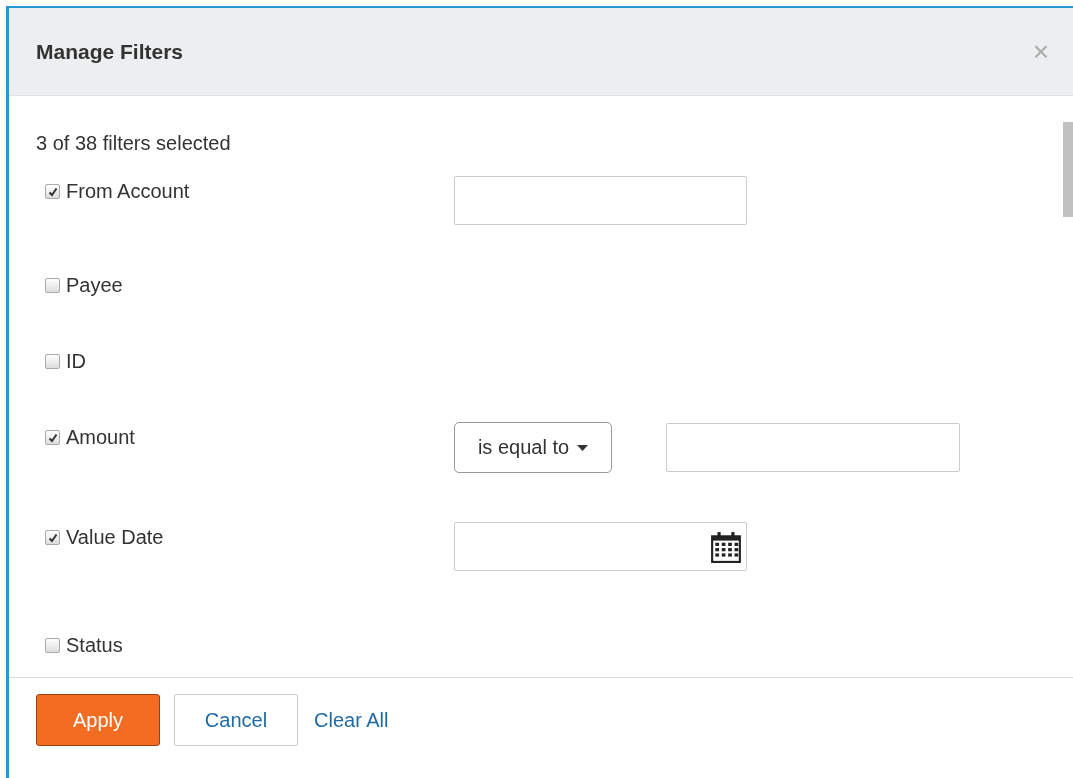 This screenshot has height=778, width=1073. What do you see at coordinates (583, 447) in the screenshot?
I see `caret-icon` at bounding box center [583, 447].